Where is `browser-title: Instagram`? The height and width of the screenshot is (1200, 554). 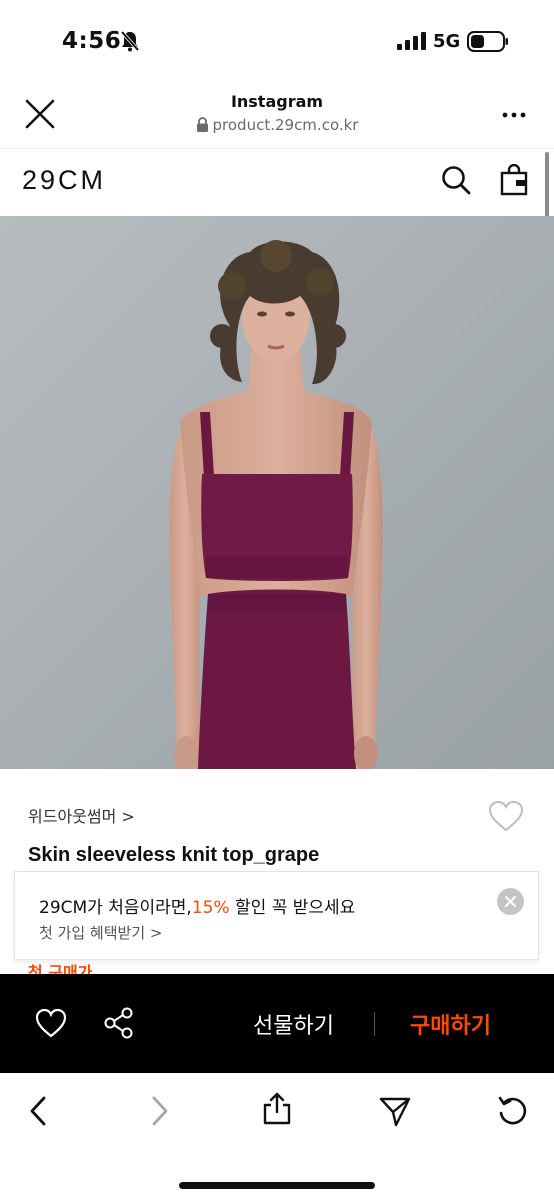
browser-title: Instagram is located at coordinates (277, 101).